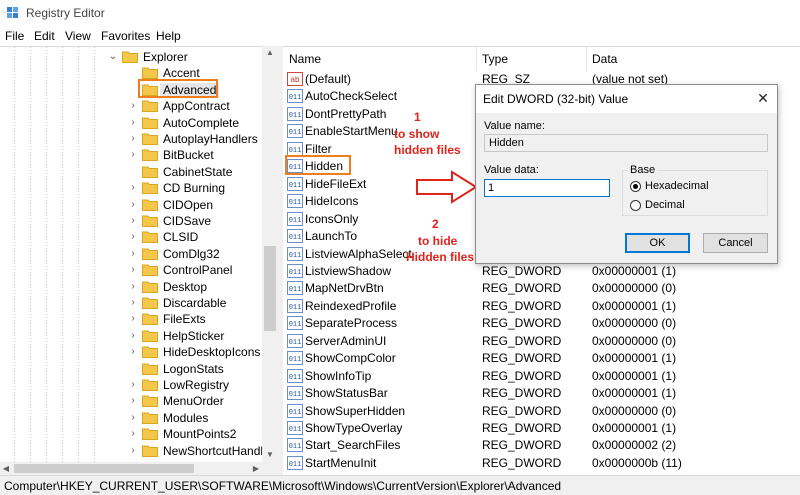  What do you see at coordinates (541, 376) in the screenshot?
I see `list-row: 011 ShowInfoTip REG_DWORD 0x00000001 (1)` at bounding box center [541, 376].